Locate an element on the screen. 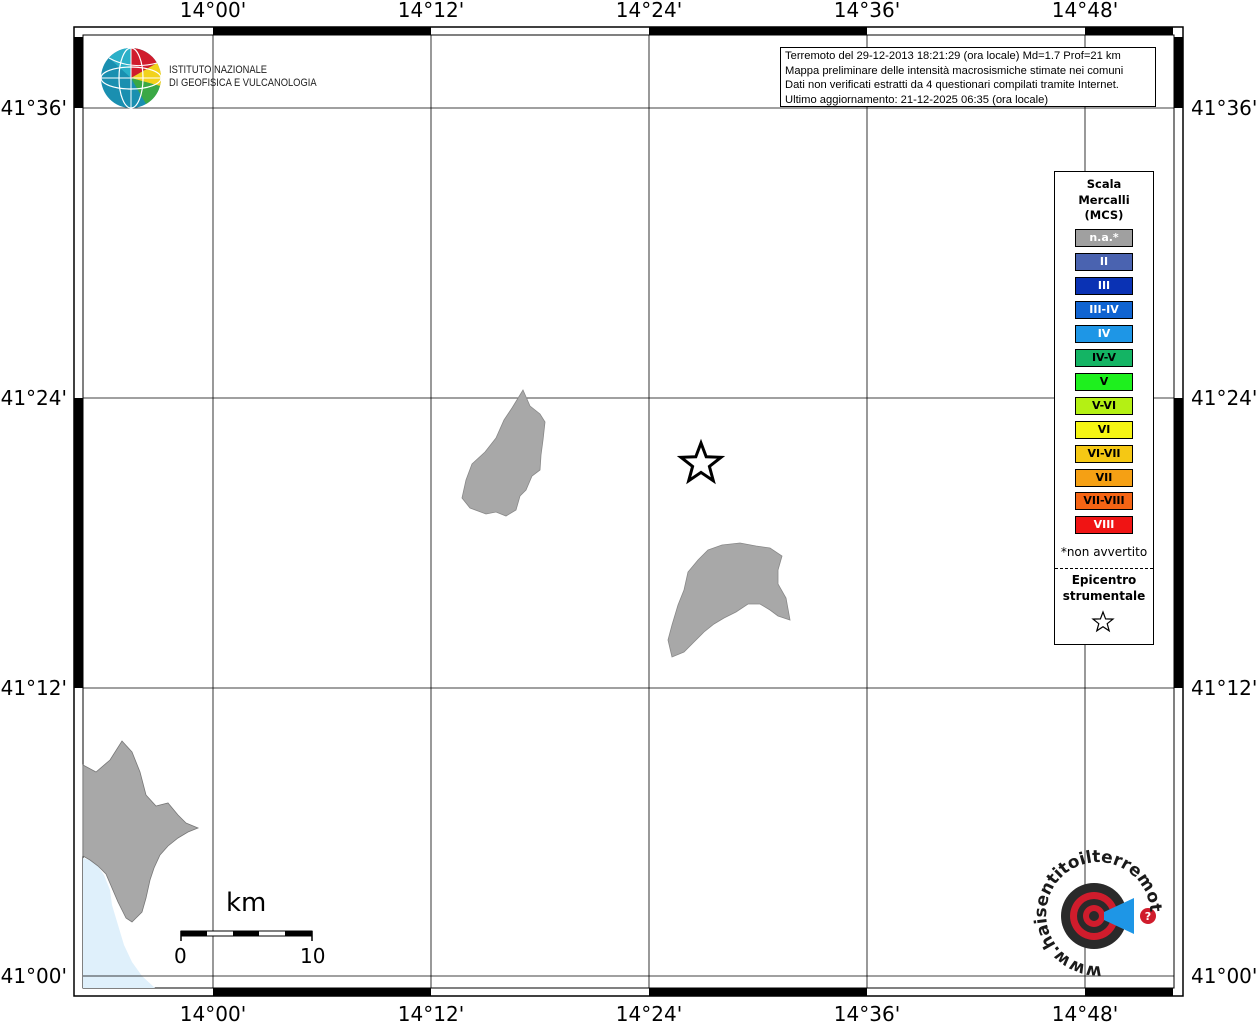 This screenshot has height=1024, width=1256. legend-item: V-VI is located at coordinates (1104, 405).